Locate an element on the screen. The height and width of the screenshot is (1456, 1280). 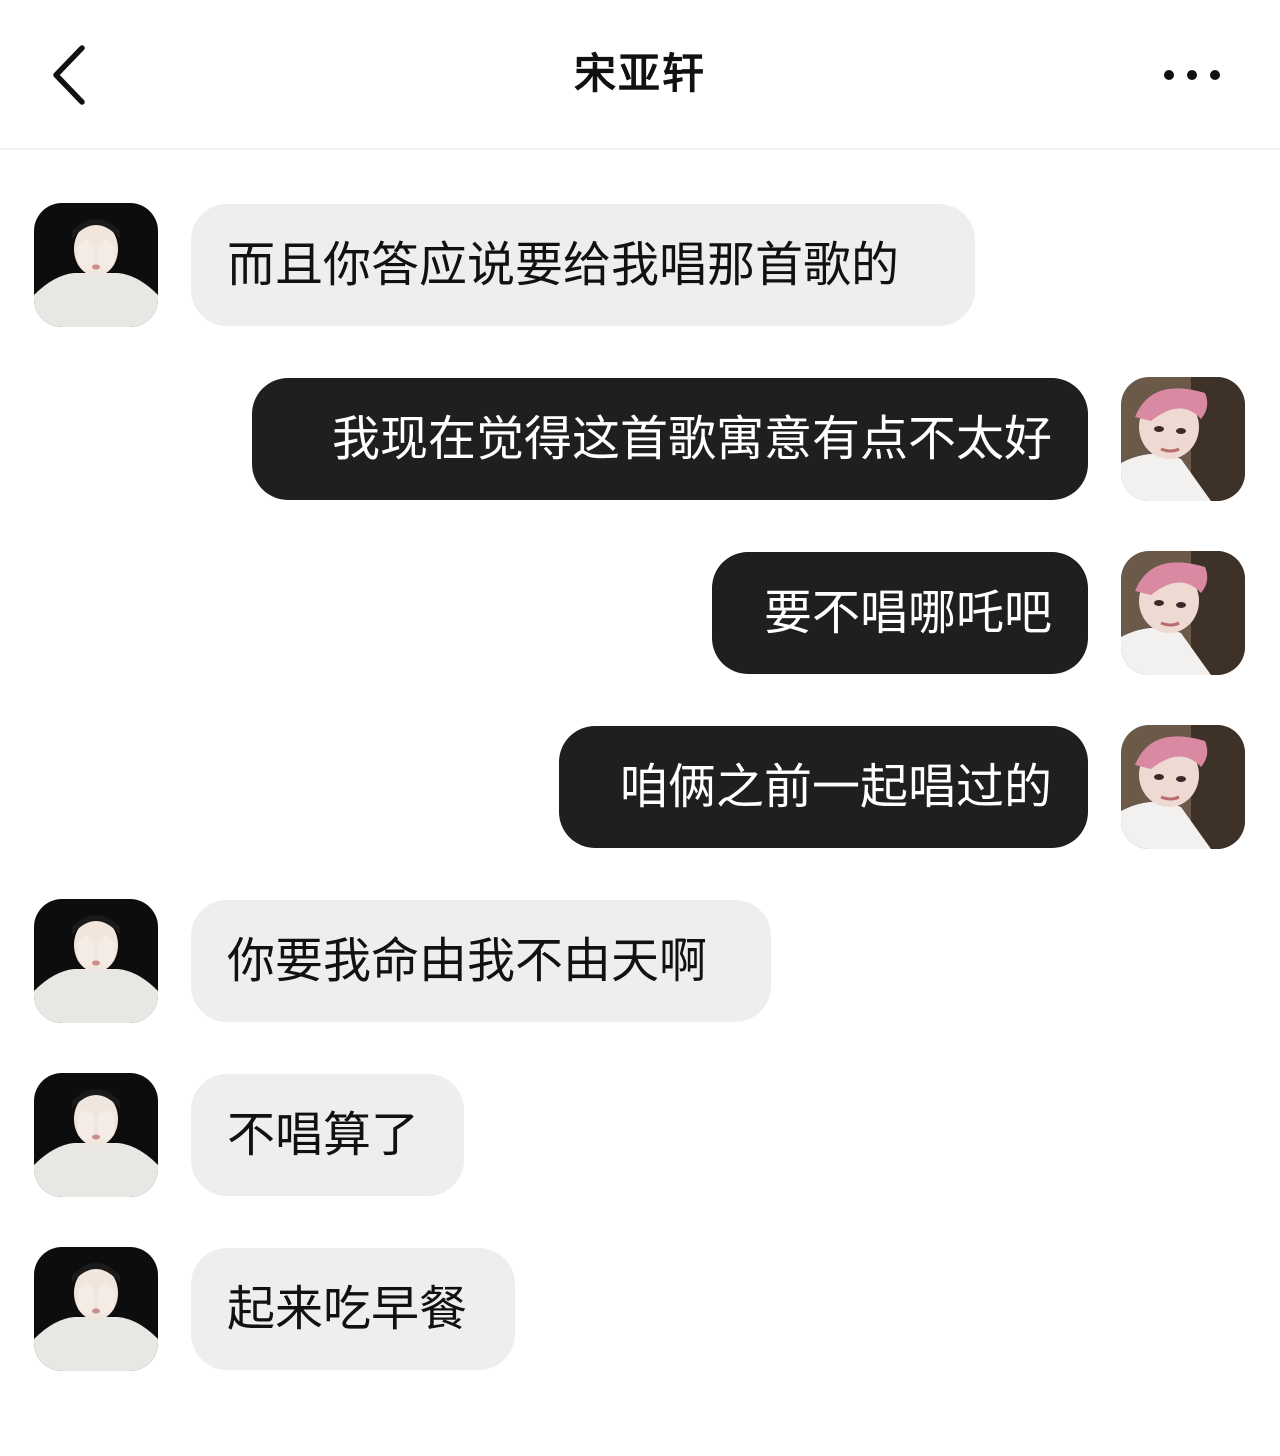
message-sent: 咱俩之前一起唱过的 is located at coordinates (640, 787).